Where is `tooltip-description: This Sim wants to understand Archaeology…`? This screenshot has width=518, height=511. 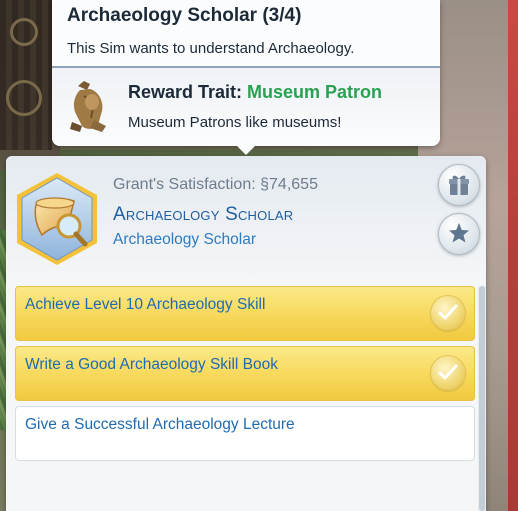
tooltip-description: This Sim wants to understand Archaeology… is located at coordinates (211, 48).